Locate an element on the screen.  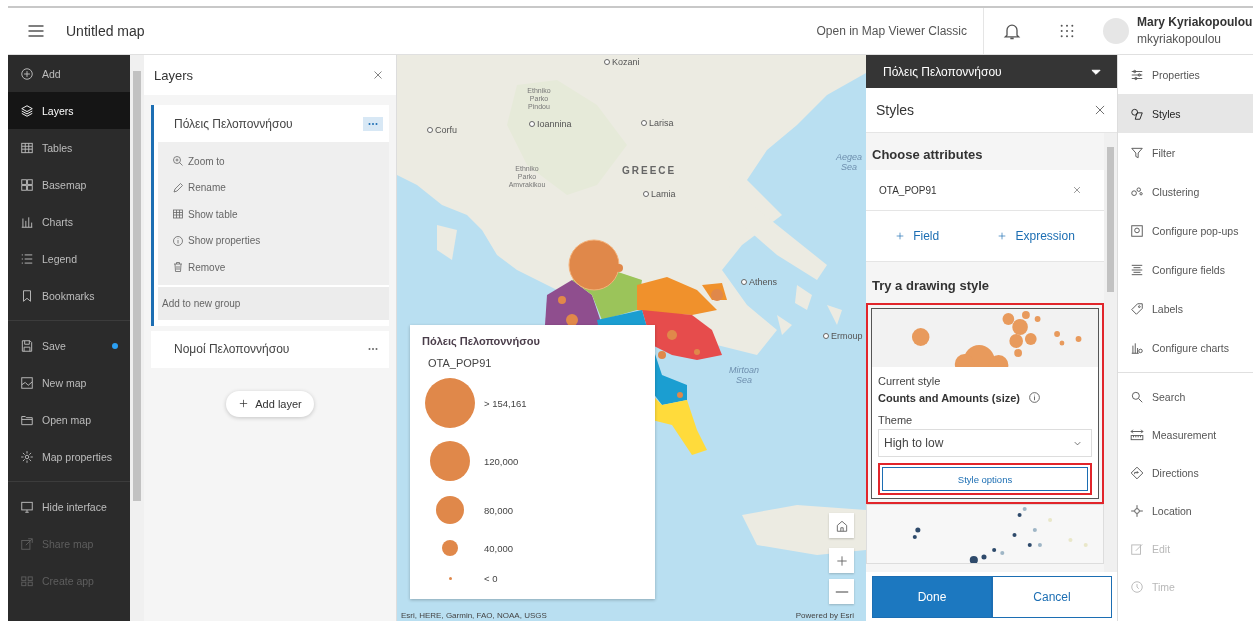
username: mkyriakopoulou is located at coordinates (1180, 39).